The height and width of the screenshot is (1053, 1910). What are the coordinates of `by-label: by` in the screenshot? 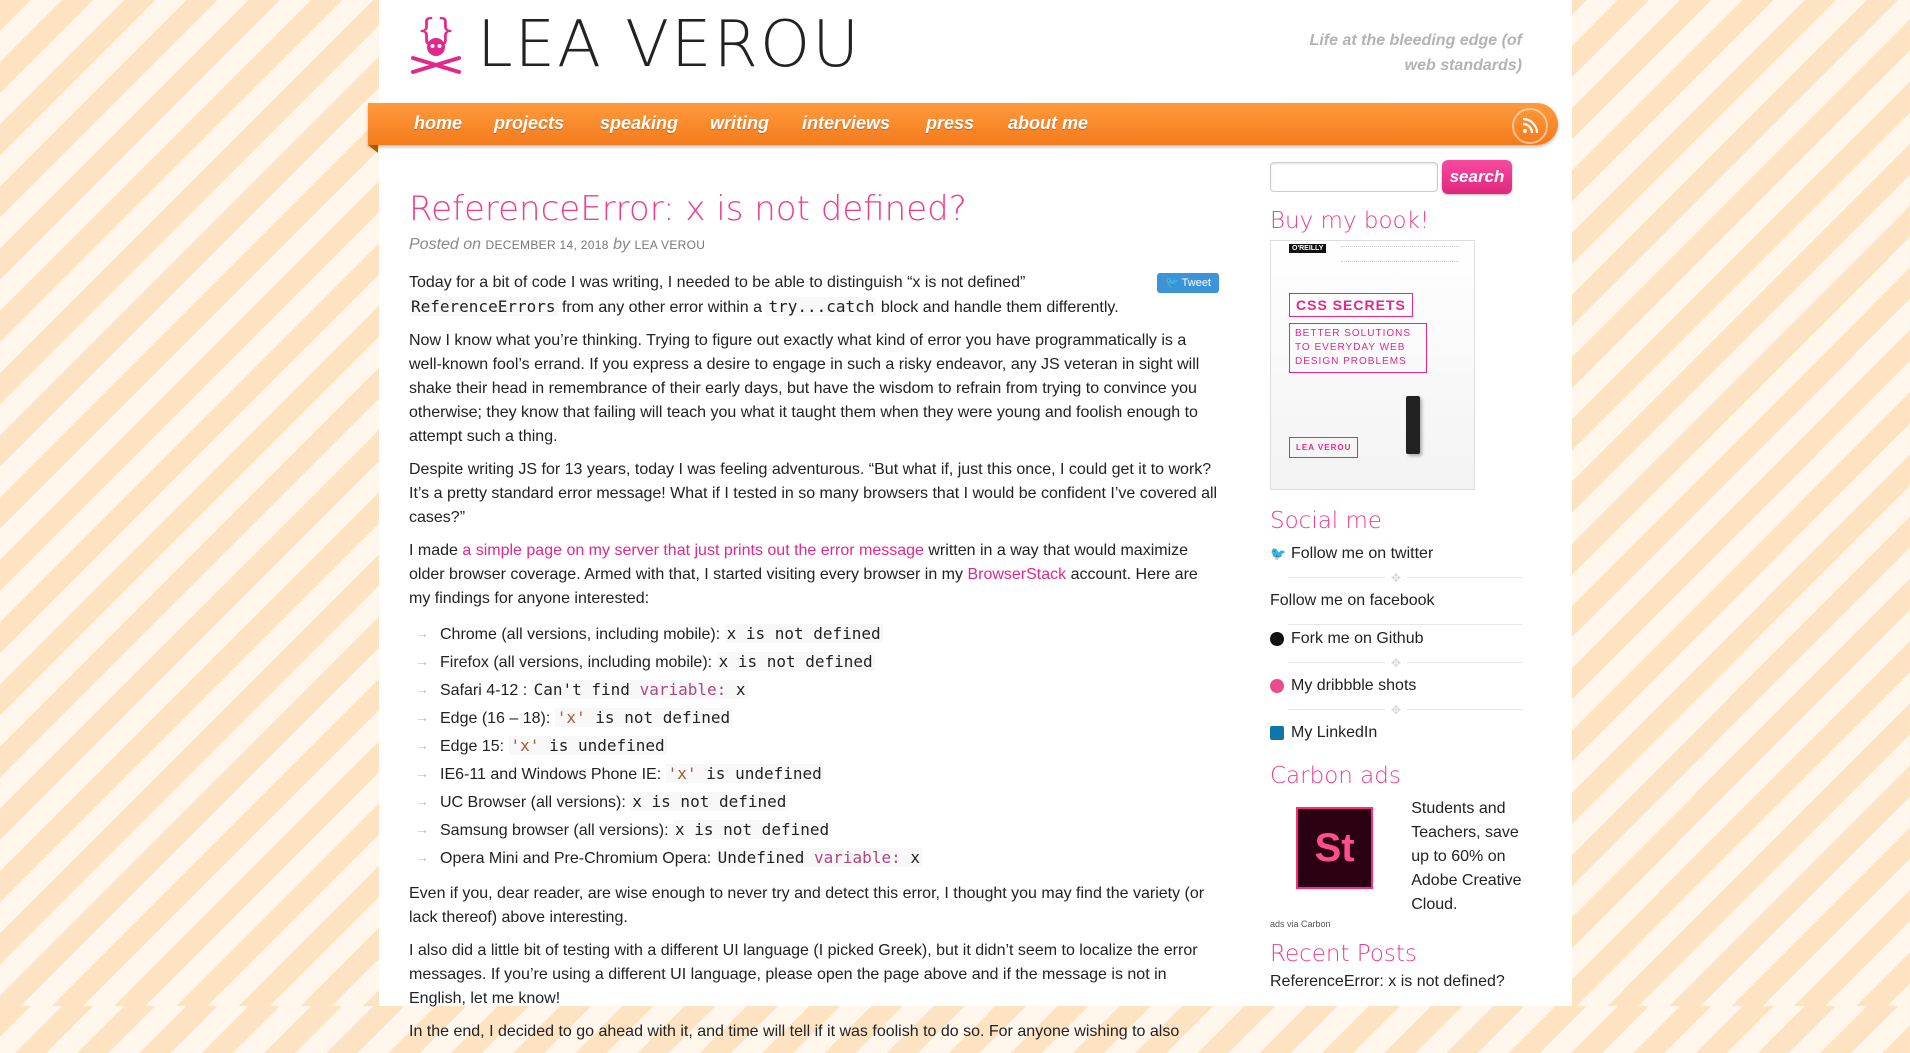 It's located at (622, 244).